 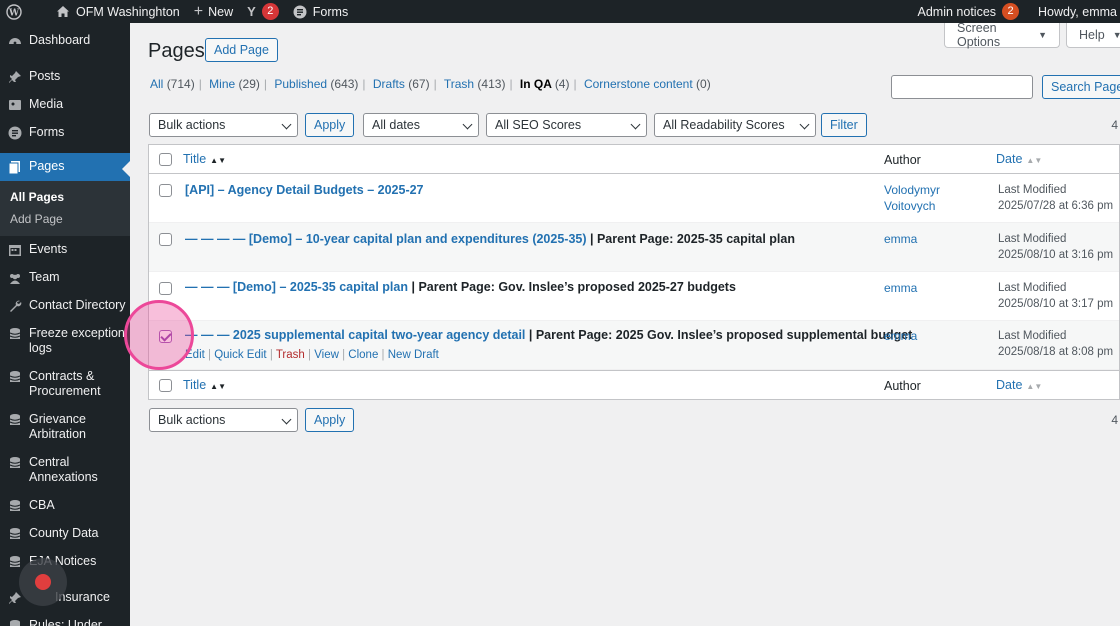 I want to click on calendar-icon, so click(x=15, y=250).